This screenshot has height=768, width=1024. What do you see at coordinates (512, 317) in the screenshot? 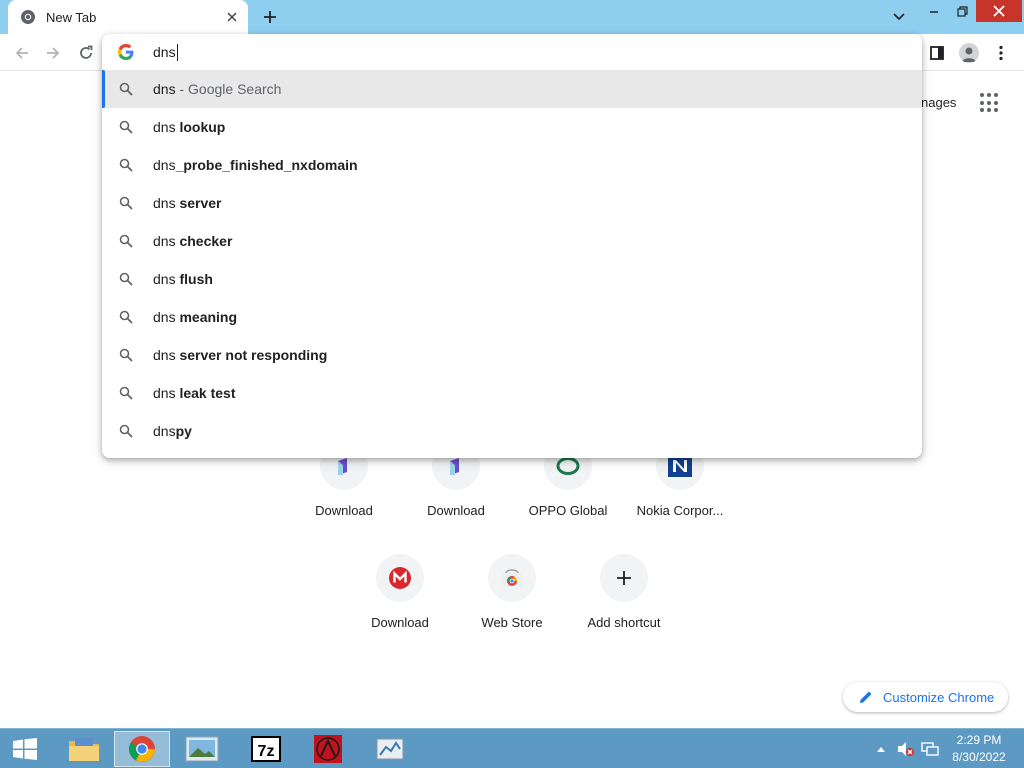
I see `suggestion-item: dns meaning` at bounding box center [512, 317].